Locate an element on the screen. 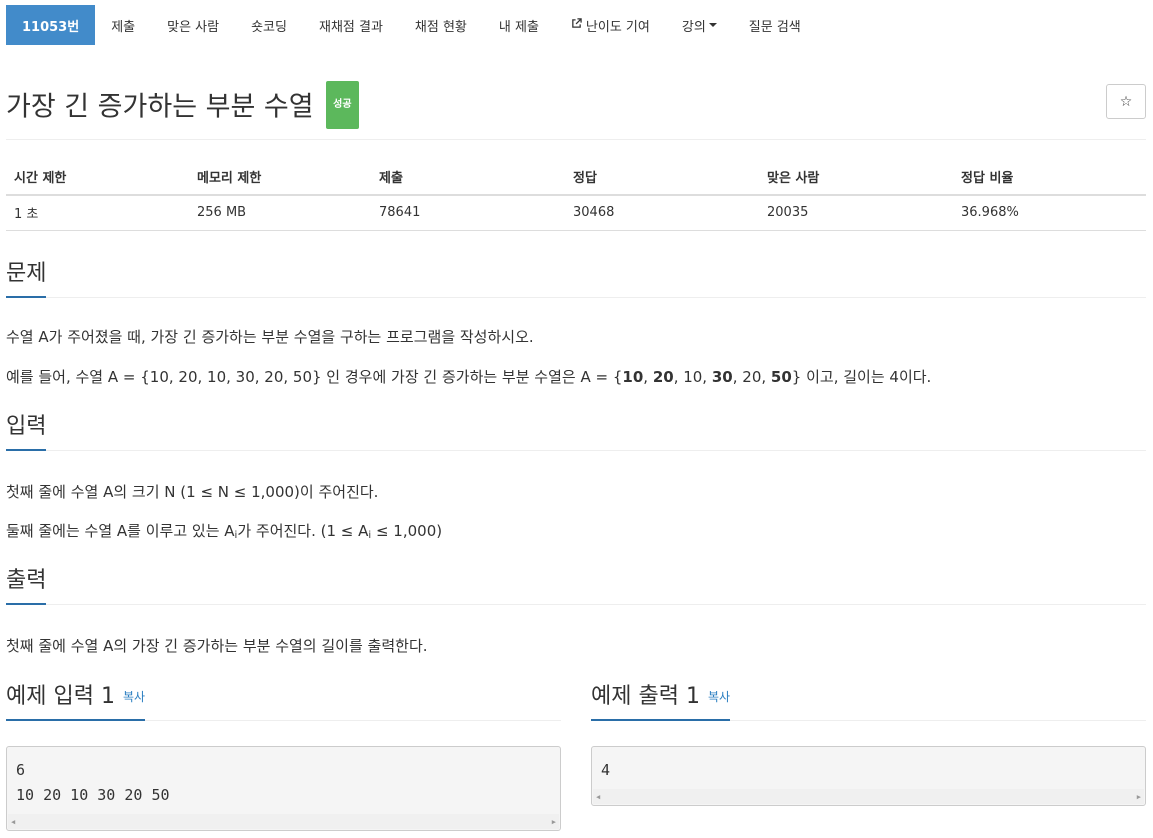  external-link-icon is located at coordinates (576, 25).